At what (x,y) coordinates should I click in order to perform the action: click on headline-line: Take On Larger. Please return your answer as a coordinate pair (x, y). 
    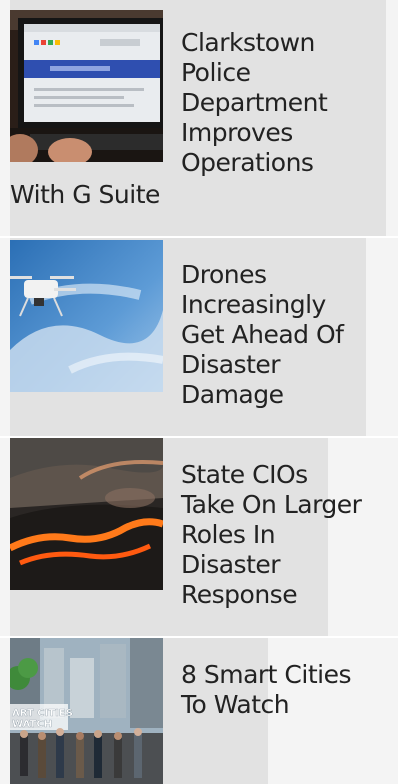
    Looking at the image, I should click on (271, 504).